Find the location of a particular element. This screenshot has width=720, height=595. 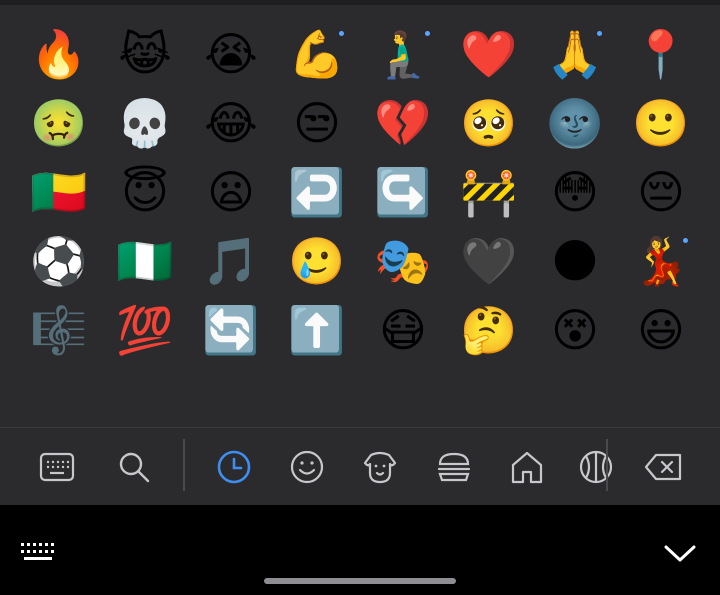

emoji-red-heart: ❤️ is located at coordinates (489, 53).